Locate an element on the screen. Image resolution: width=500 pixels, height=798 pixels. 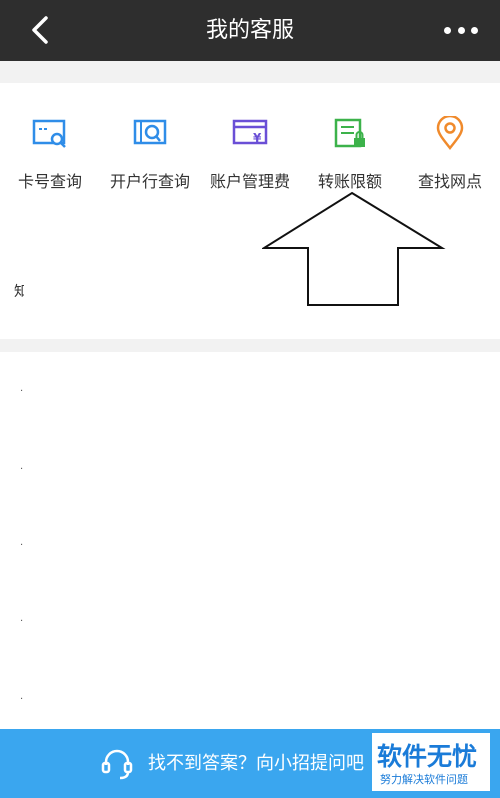
location-pin-icon is located at coordinates (450, 133).